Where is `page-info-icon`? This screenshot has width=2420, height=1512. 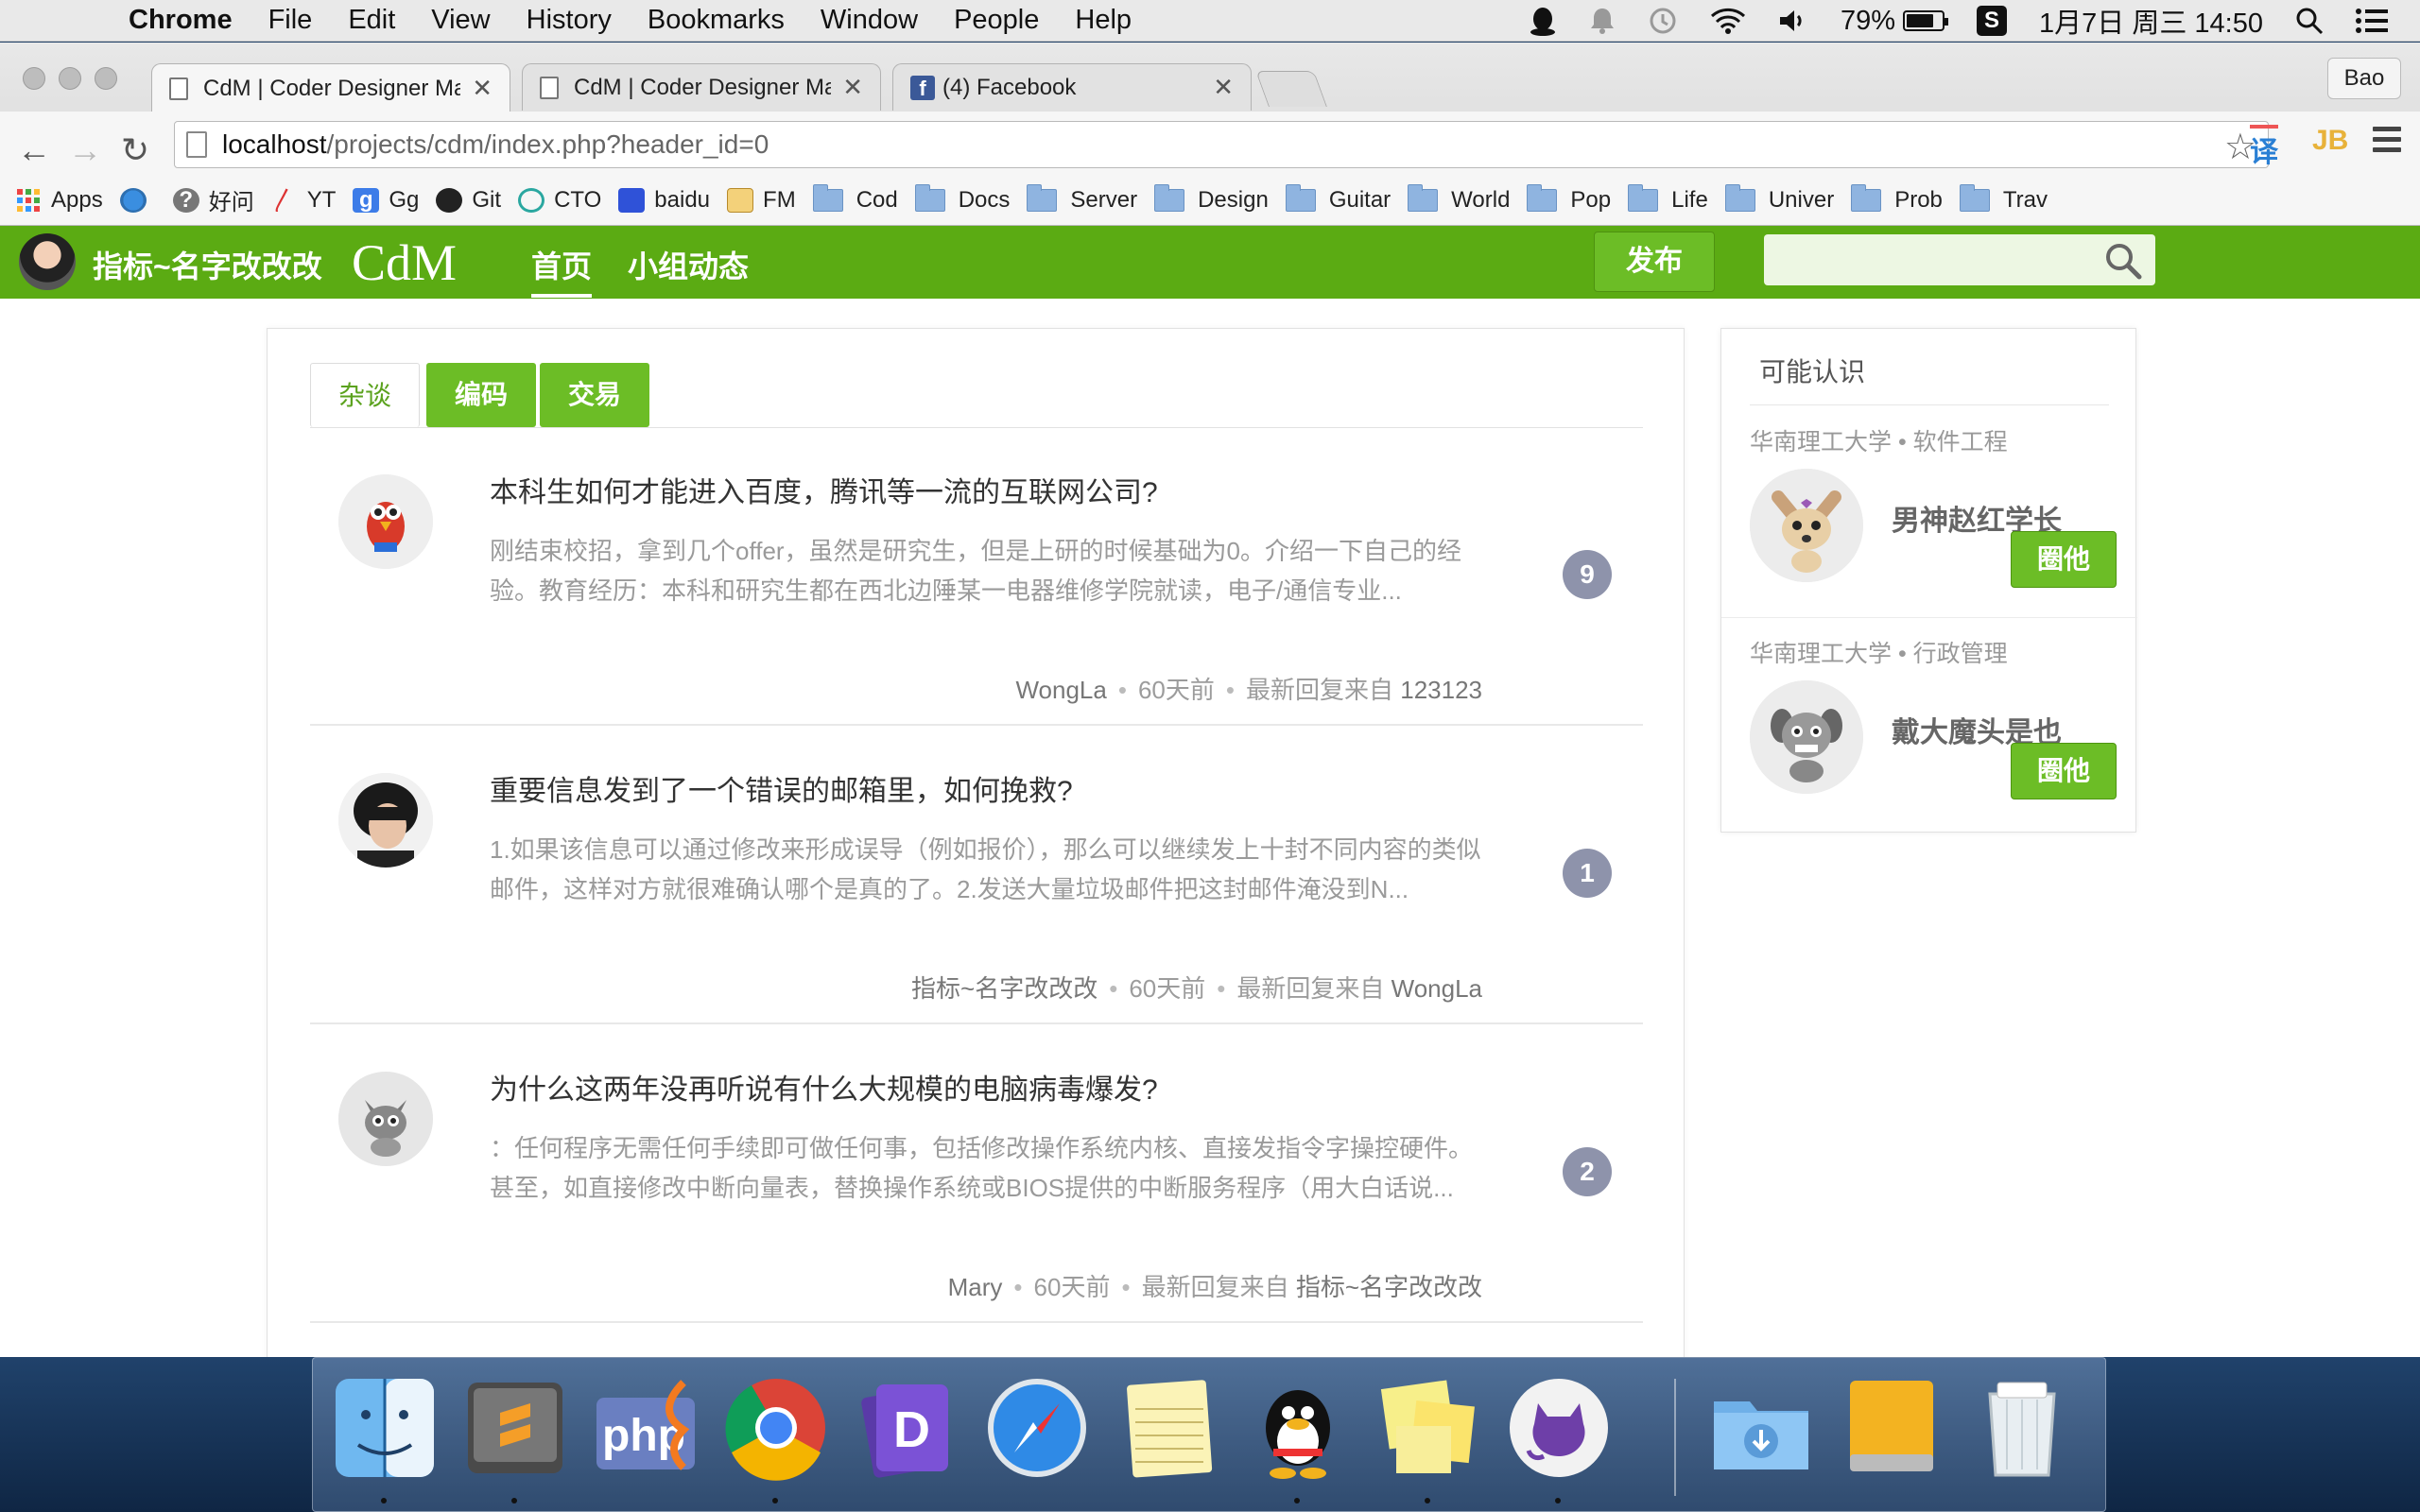
page-info-icon is located at coordinates (196, 144).